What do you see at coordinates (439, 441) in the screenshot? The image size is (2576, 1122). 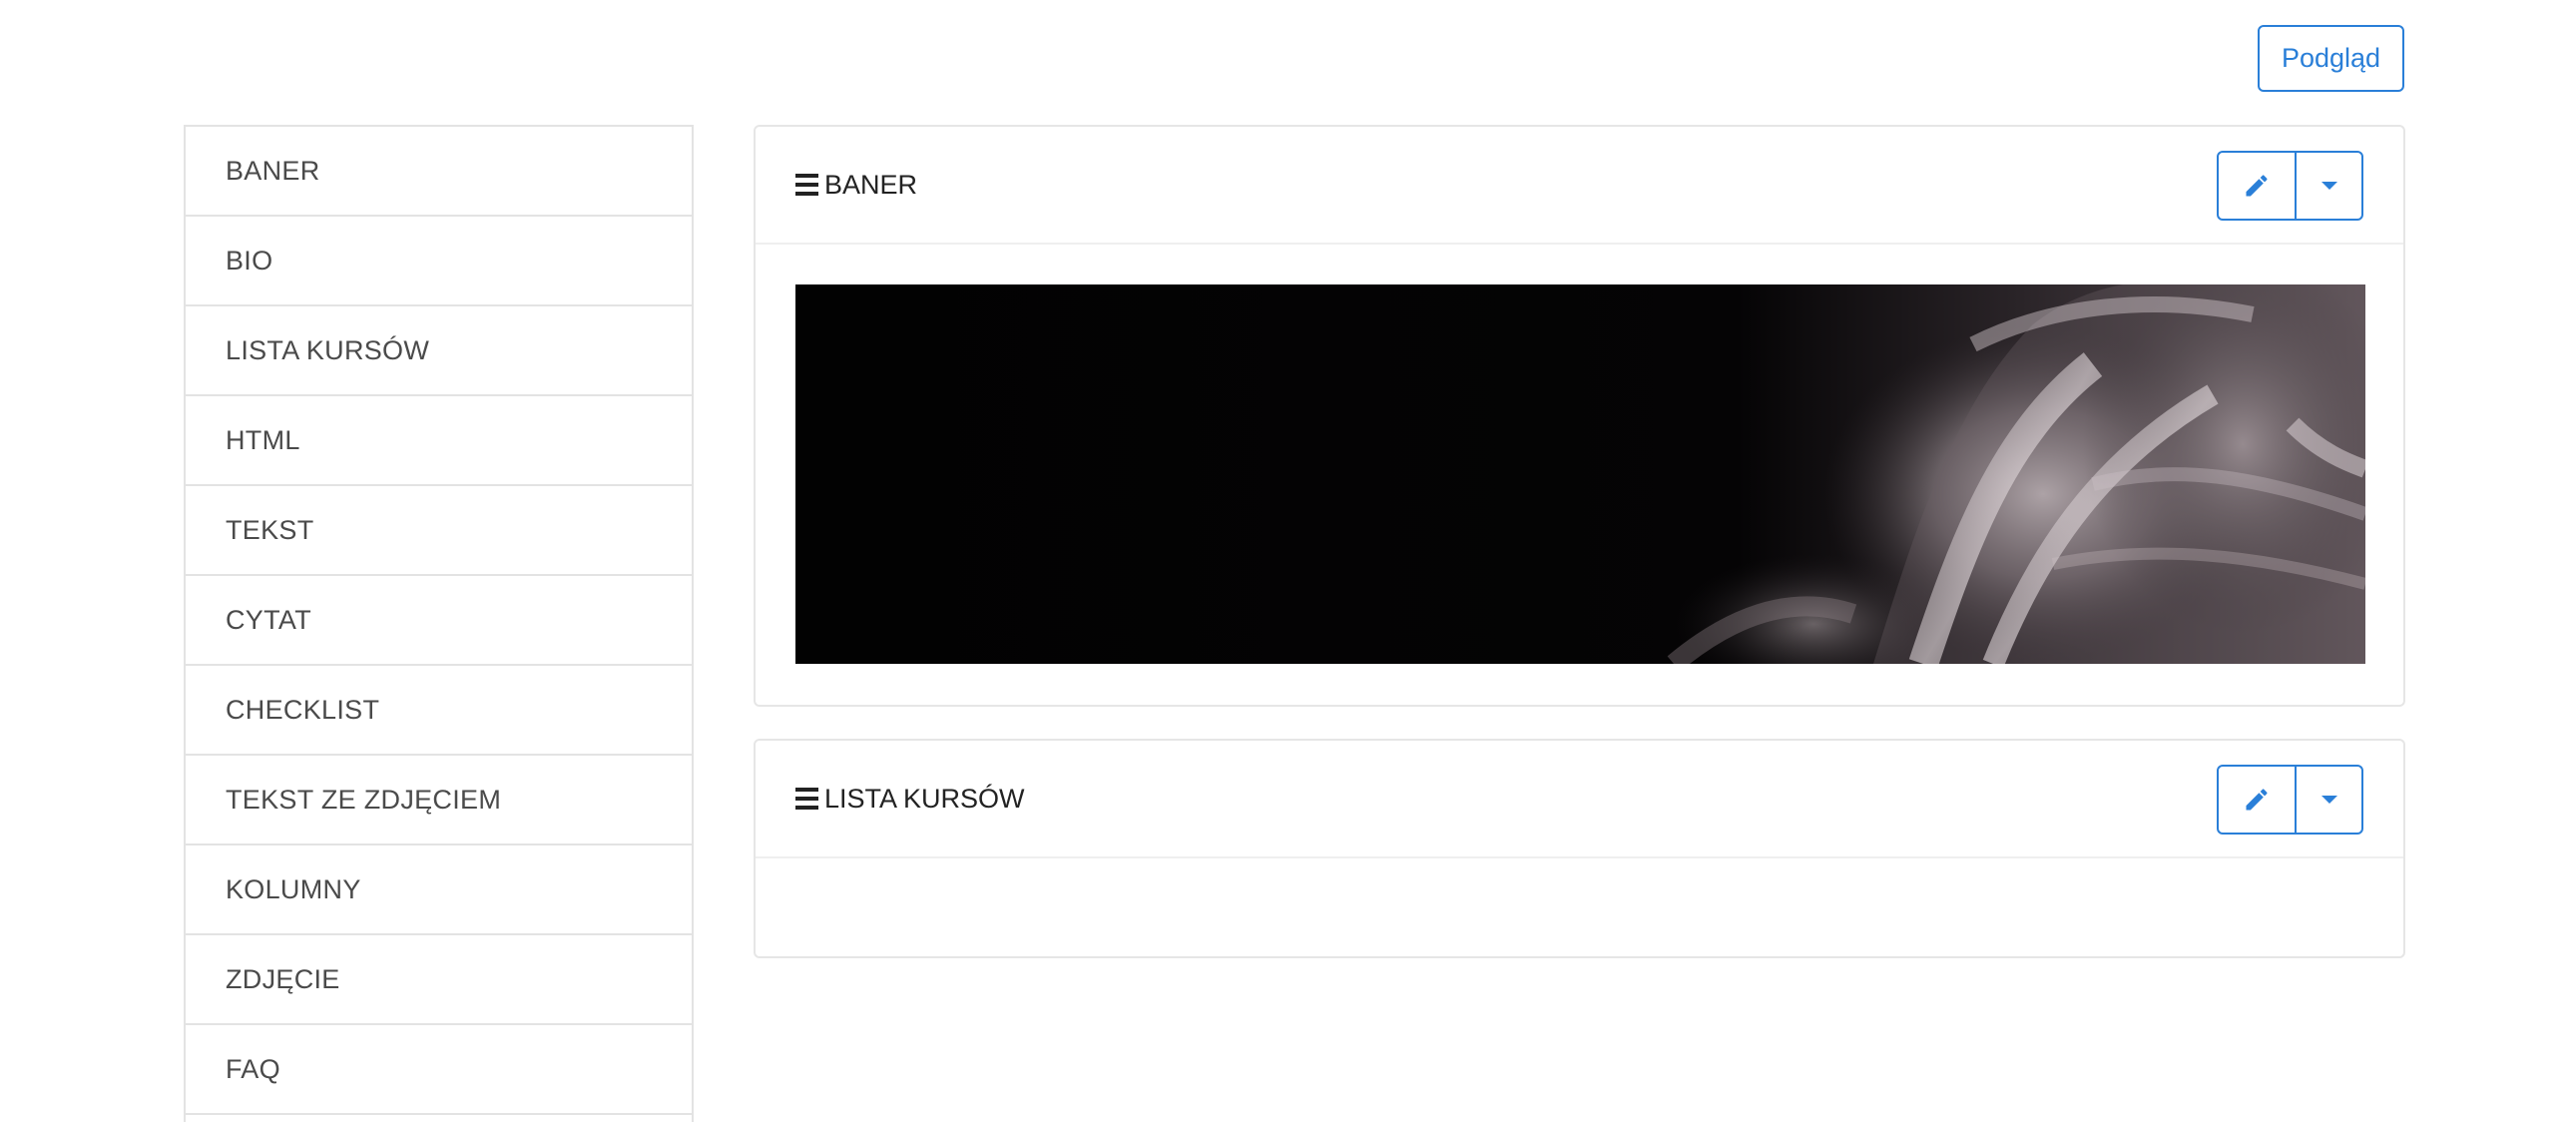 I see `sidebar-item-html: HTML` at bounding box center [439, 441].